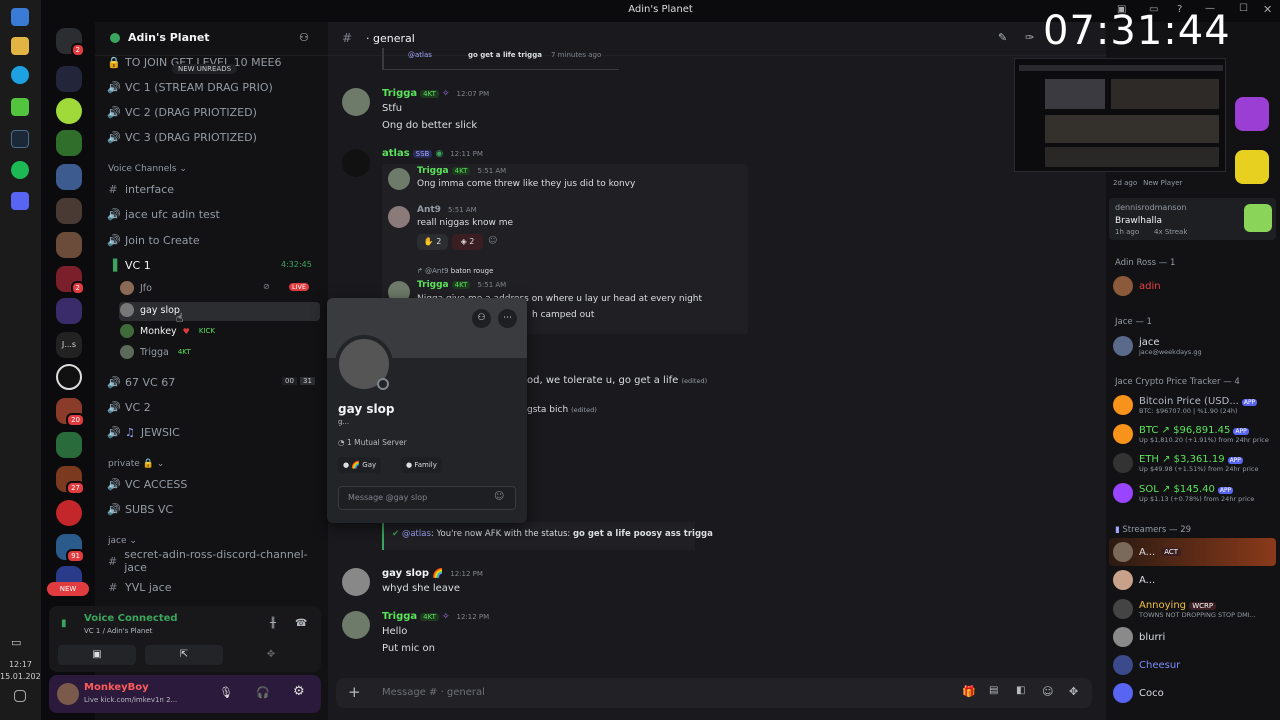  Describe the element at coordinates (467, 242) in the screenshot. I see `reaction: ◈ 2` at that location.